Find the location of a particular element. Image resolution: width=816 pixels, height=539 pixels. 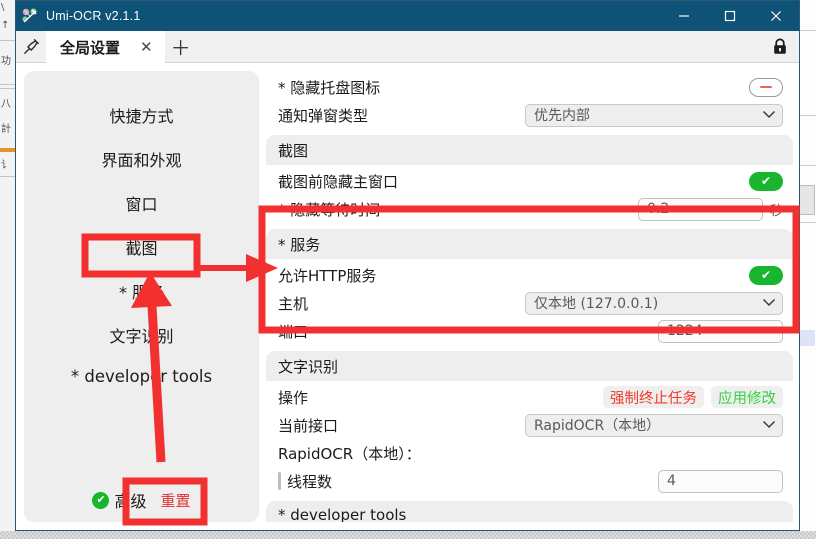

row-hide-main-window-before-capture: 截图前隐藏主窗口 ✔ is located at coordinates (529, 181).